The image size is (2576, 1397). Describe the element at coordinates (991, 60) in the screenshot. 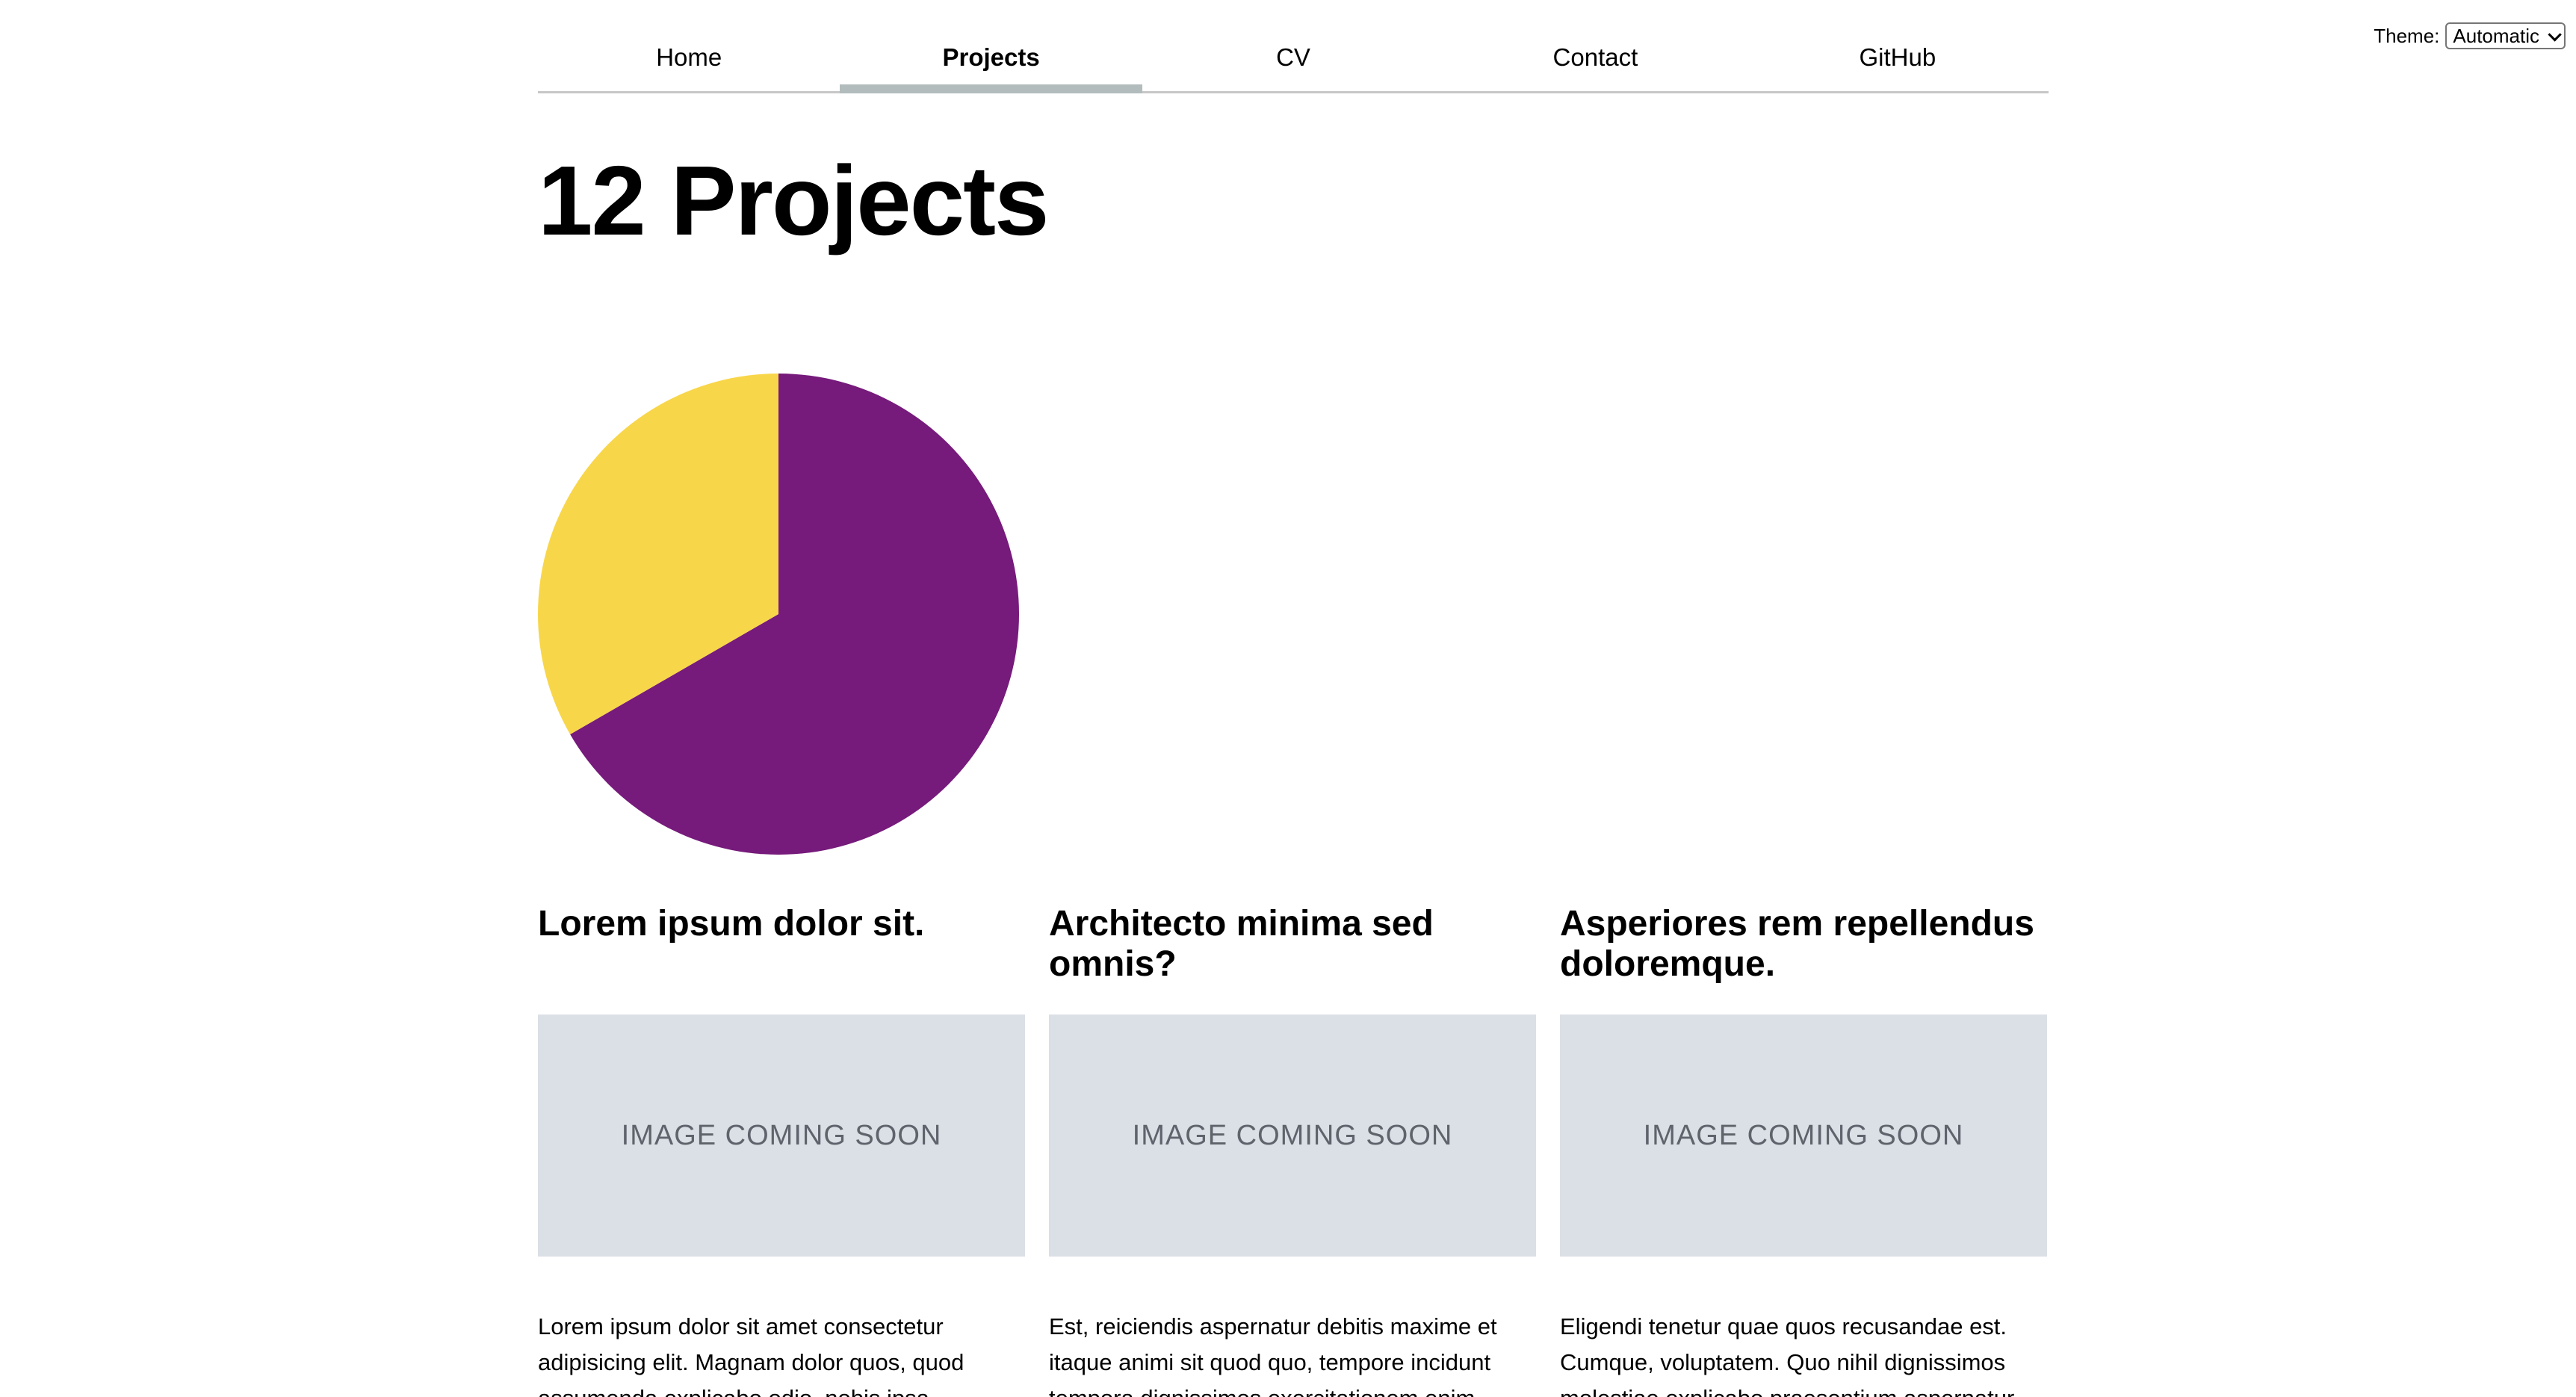

I see `nav-item-projects: Projects` at that location.